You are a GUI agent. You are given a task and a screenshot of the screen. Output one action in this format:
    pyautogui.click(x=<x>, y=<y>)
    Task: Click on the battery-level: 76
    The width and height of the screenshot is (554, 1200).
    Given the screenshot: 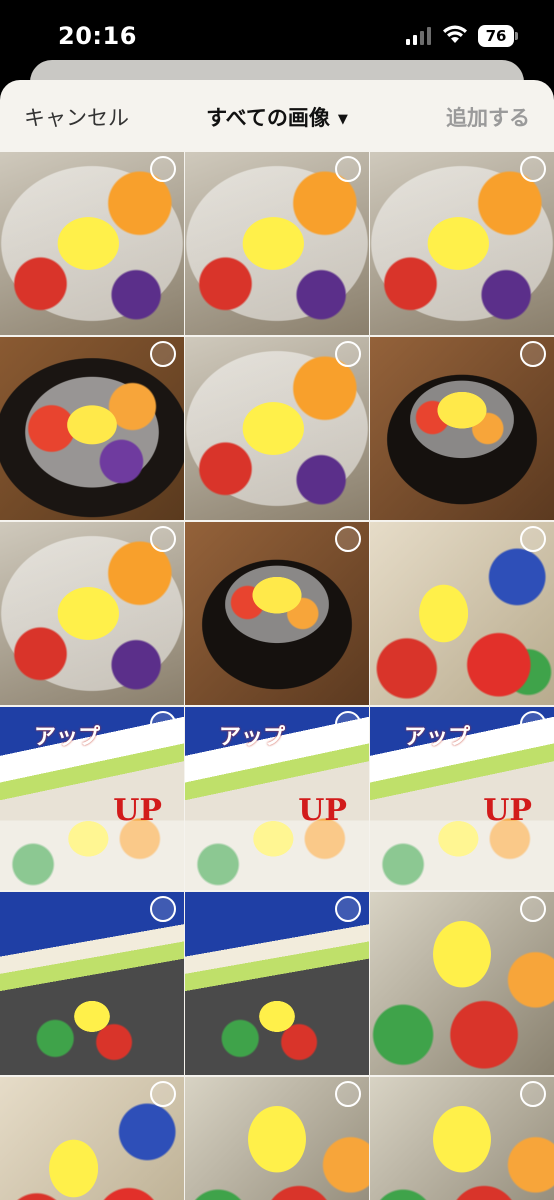 What is the action you would take?
    pyautogui.click(x=496, y=36)
    